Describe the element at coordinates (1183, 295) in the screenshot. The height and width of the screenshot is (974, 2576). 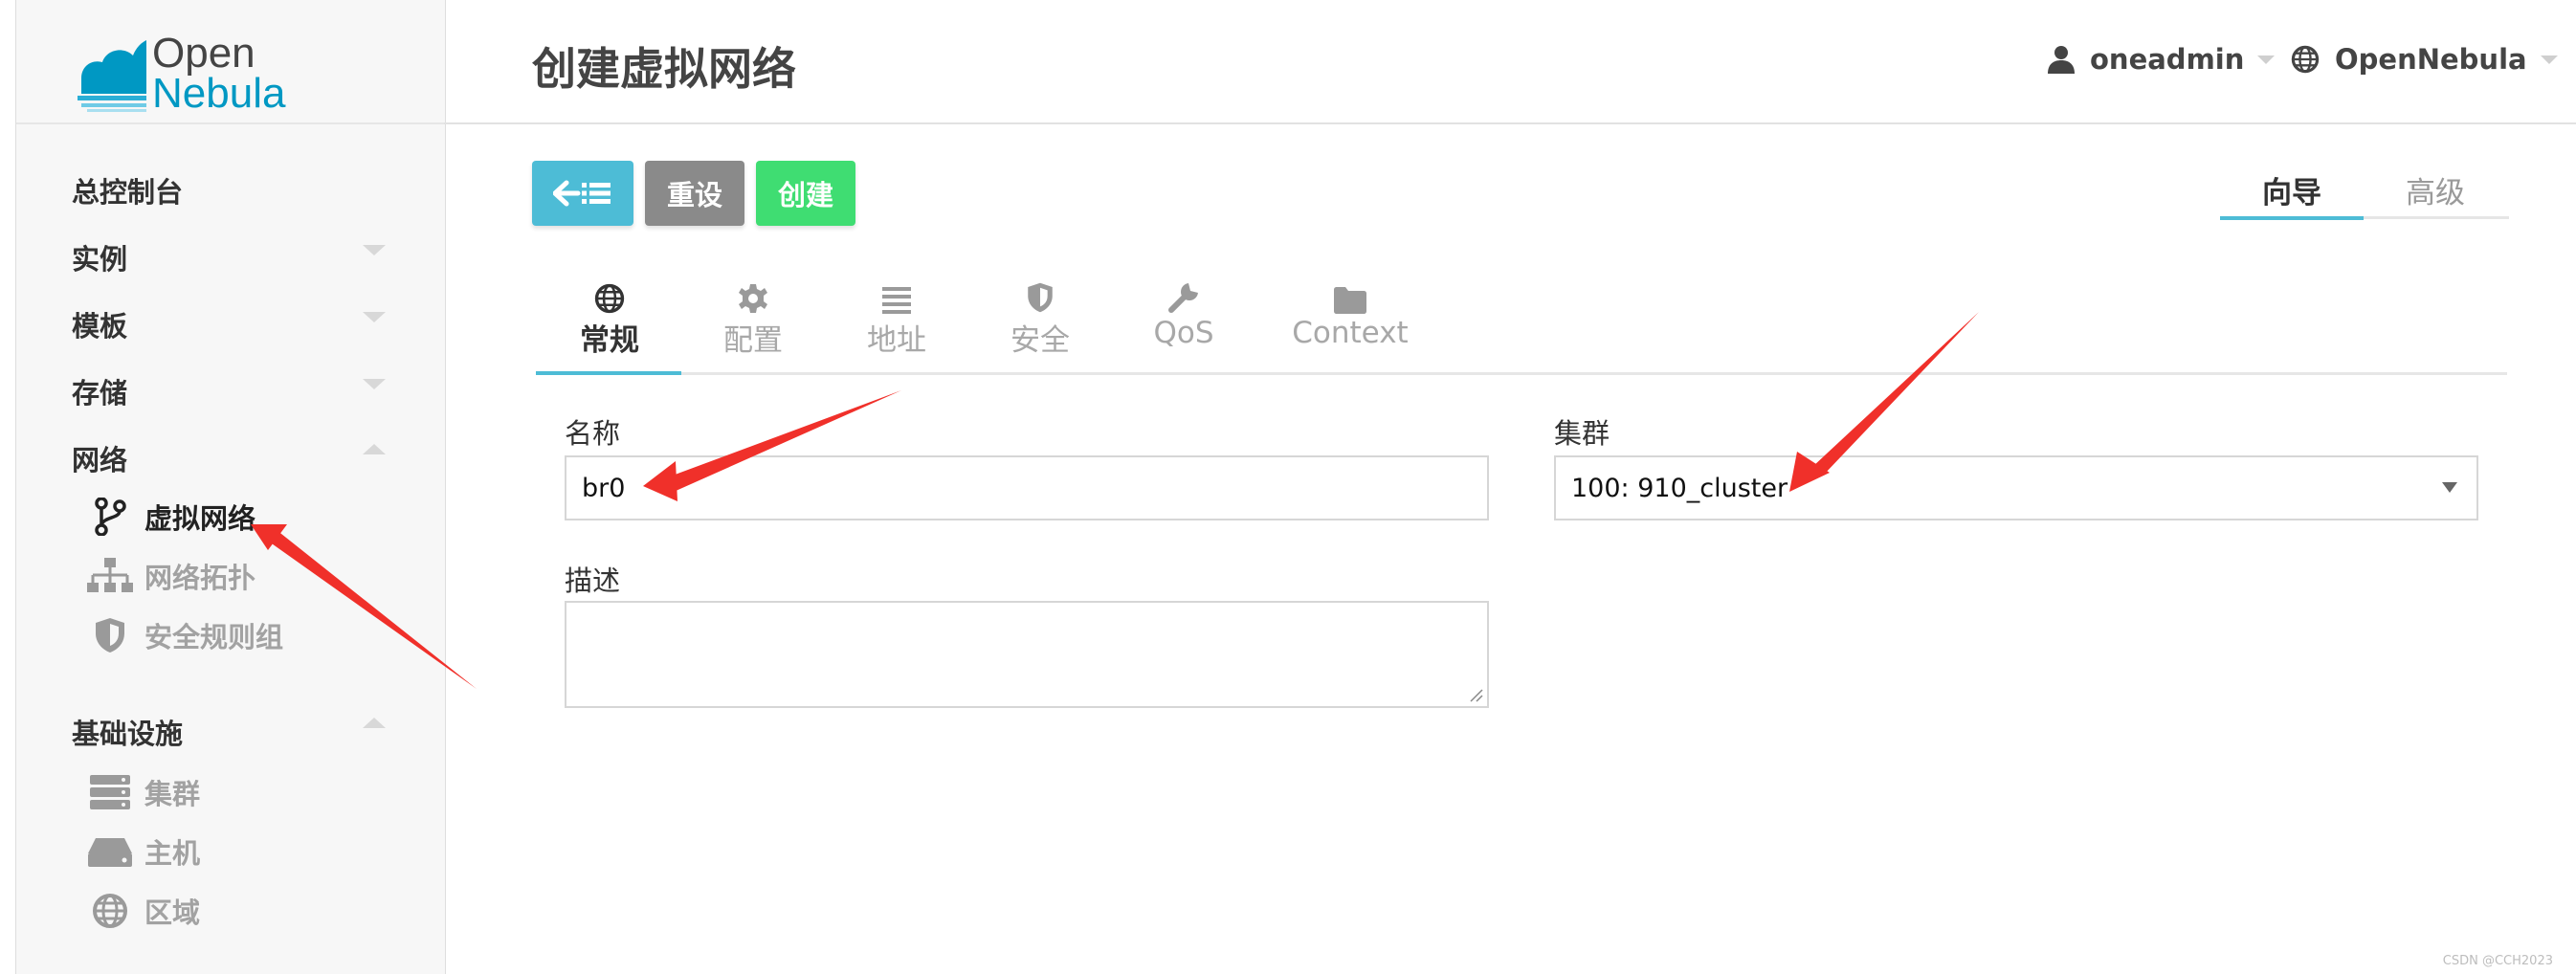
I see `wrench-icon` at that location.